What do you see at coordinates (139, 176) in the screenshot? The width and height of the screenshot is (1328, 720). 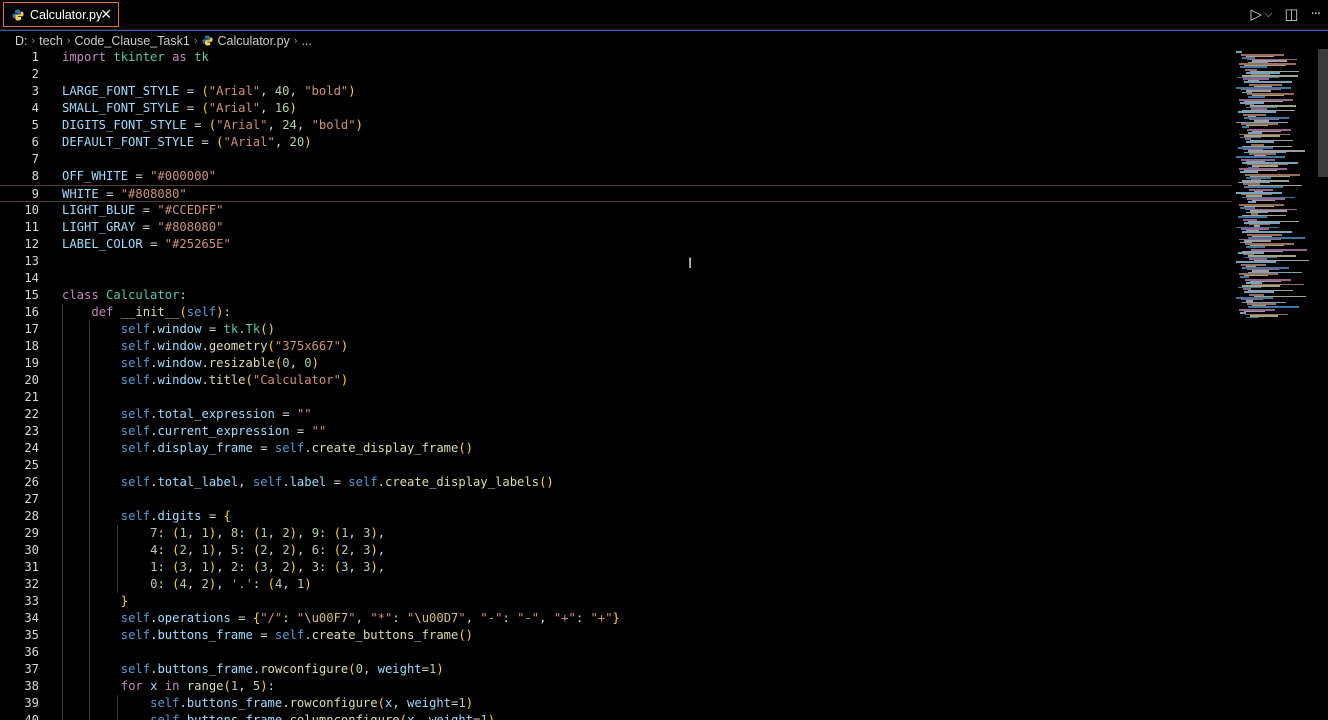 I see `code-text: OFF_WHITE = "#000000"` at bounding box center [139, 176].